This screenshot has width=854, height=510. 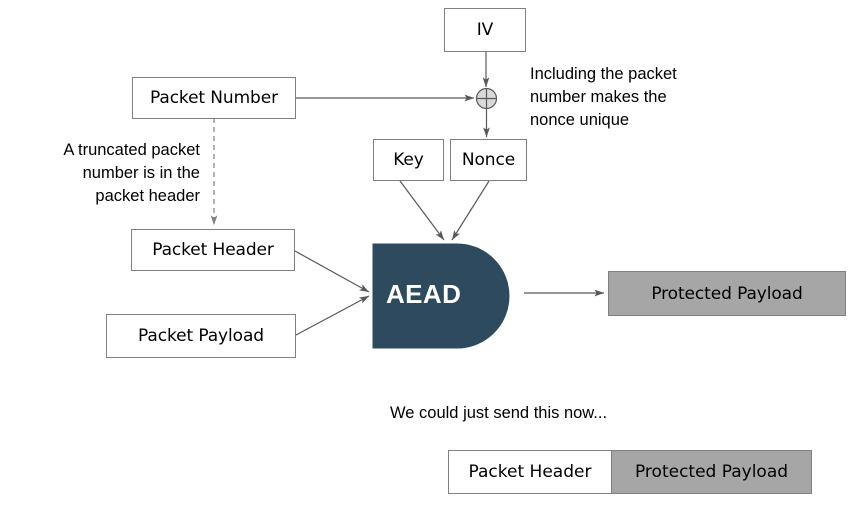 I want to click on node-nonce-label: Nonce, so click(x=488, y=160).